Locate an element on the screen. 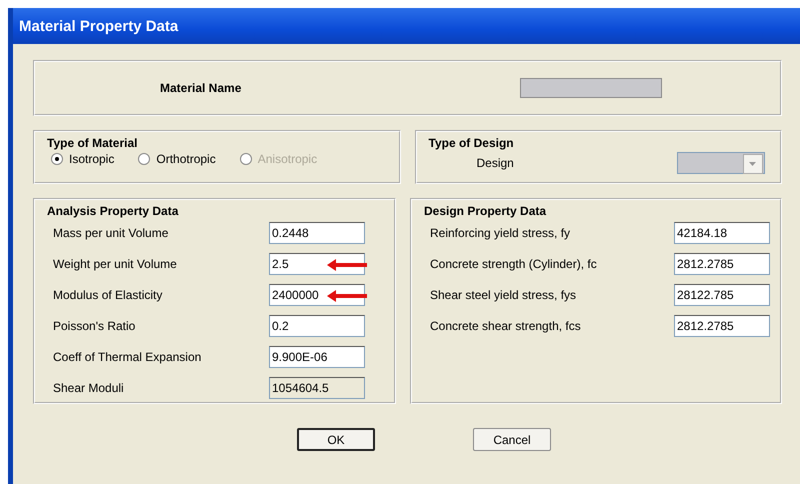  group-title: Design Property Data is located at coordinates (485, 211).